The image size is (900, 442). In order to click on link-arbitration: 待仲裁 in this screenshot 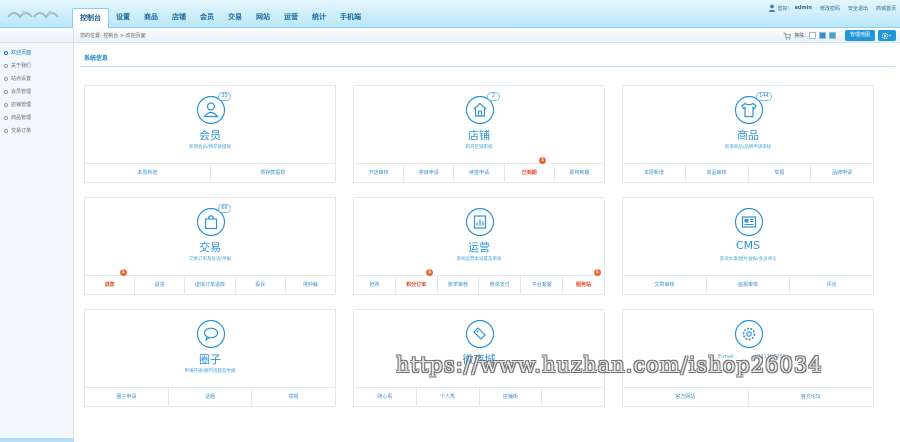, I will do `click(309, 285)`.